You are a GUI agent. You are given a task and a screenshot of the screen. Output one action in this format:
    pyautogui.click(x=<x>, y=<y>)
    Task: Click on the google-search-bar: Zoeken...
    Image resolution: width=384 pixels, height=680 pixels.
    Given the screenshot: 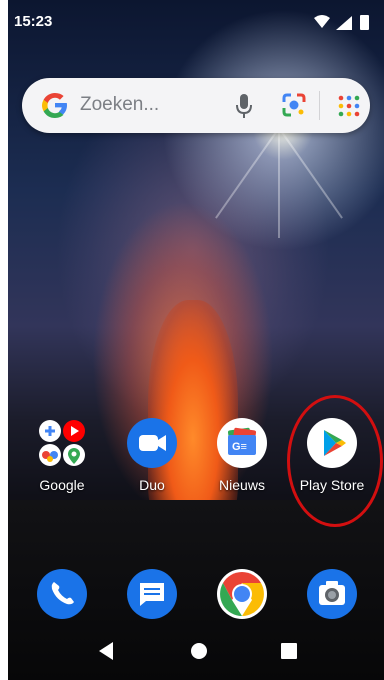 What is the action you would take?
    pyautogui.click(x=196, y=105)
    